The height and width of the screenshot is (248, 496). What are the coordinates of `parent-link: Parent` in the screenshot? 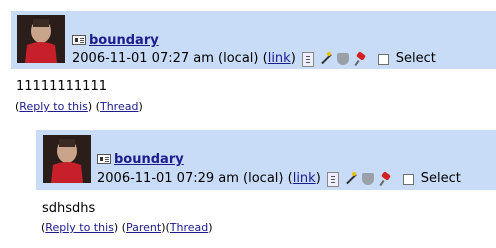 It's located at (143, 227).